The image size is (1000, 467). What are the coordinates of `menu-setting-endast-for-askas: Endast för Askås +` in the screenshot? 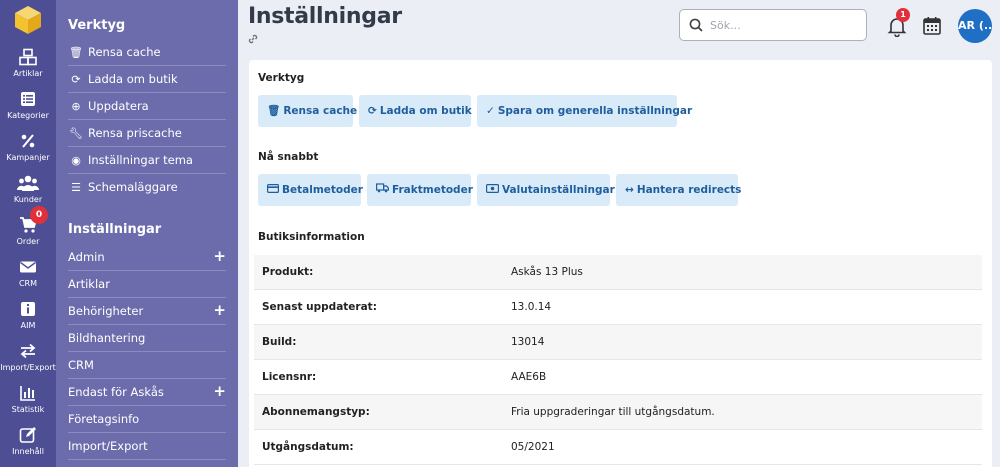 It's located at (147, 392).